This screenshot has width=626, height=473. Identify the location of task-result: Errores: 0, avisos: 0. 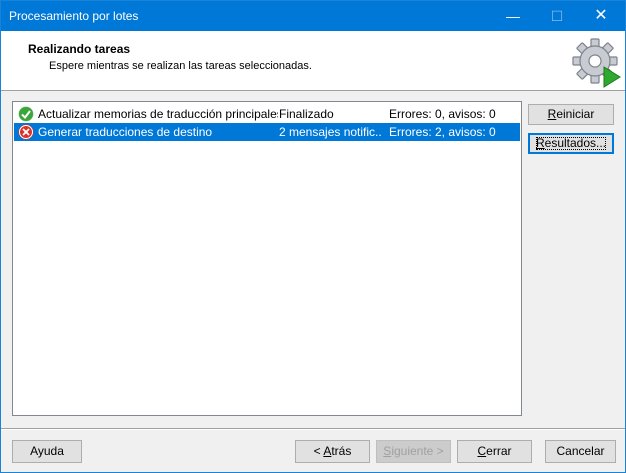
(442, 114).